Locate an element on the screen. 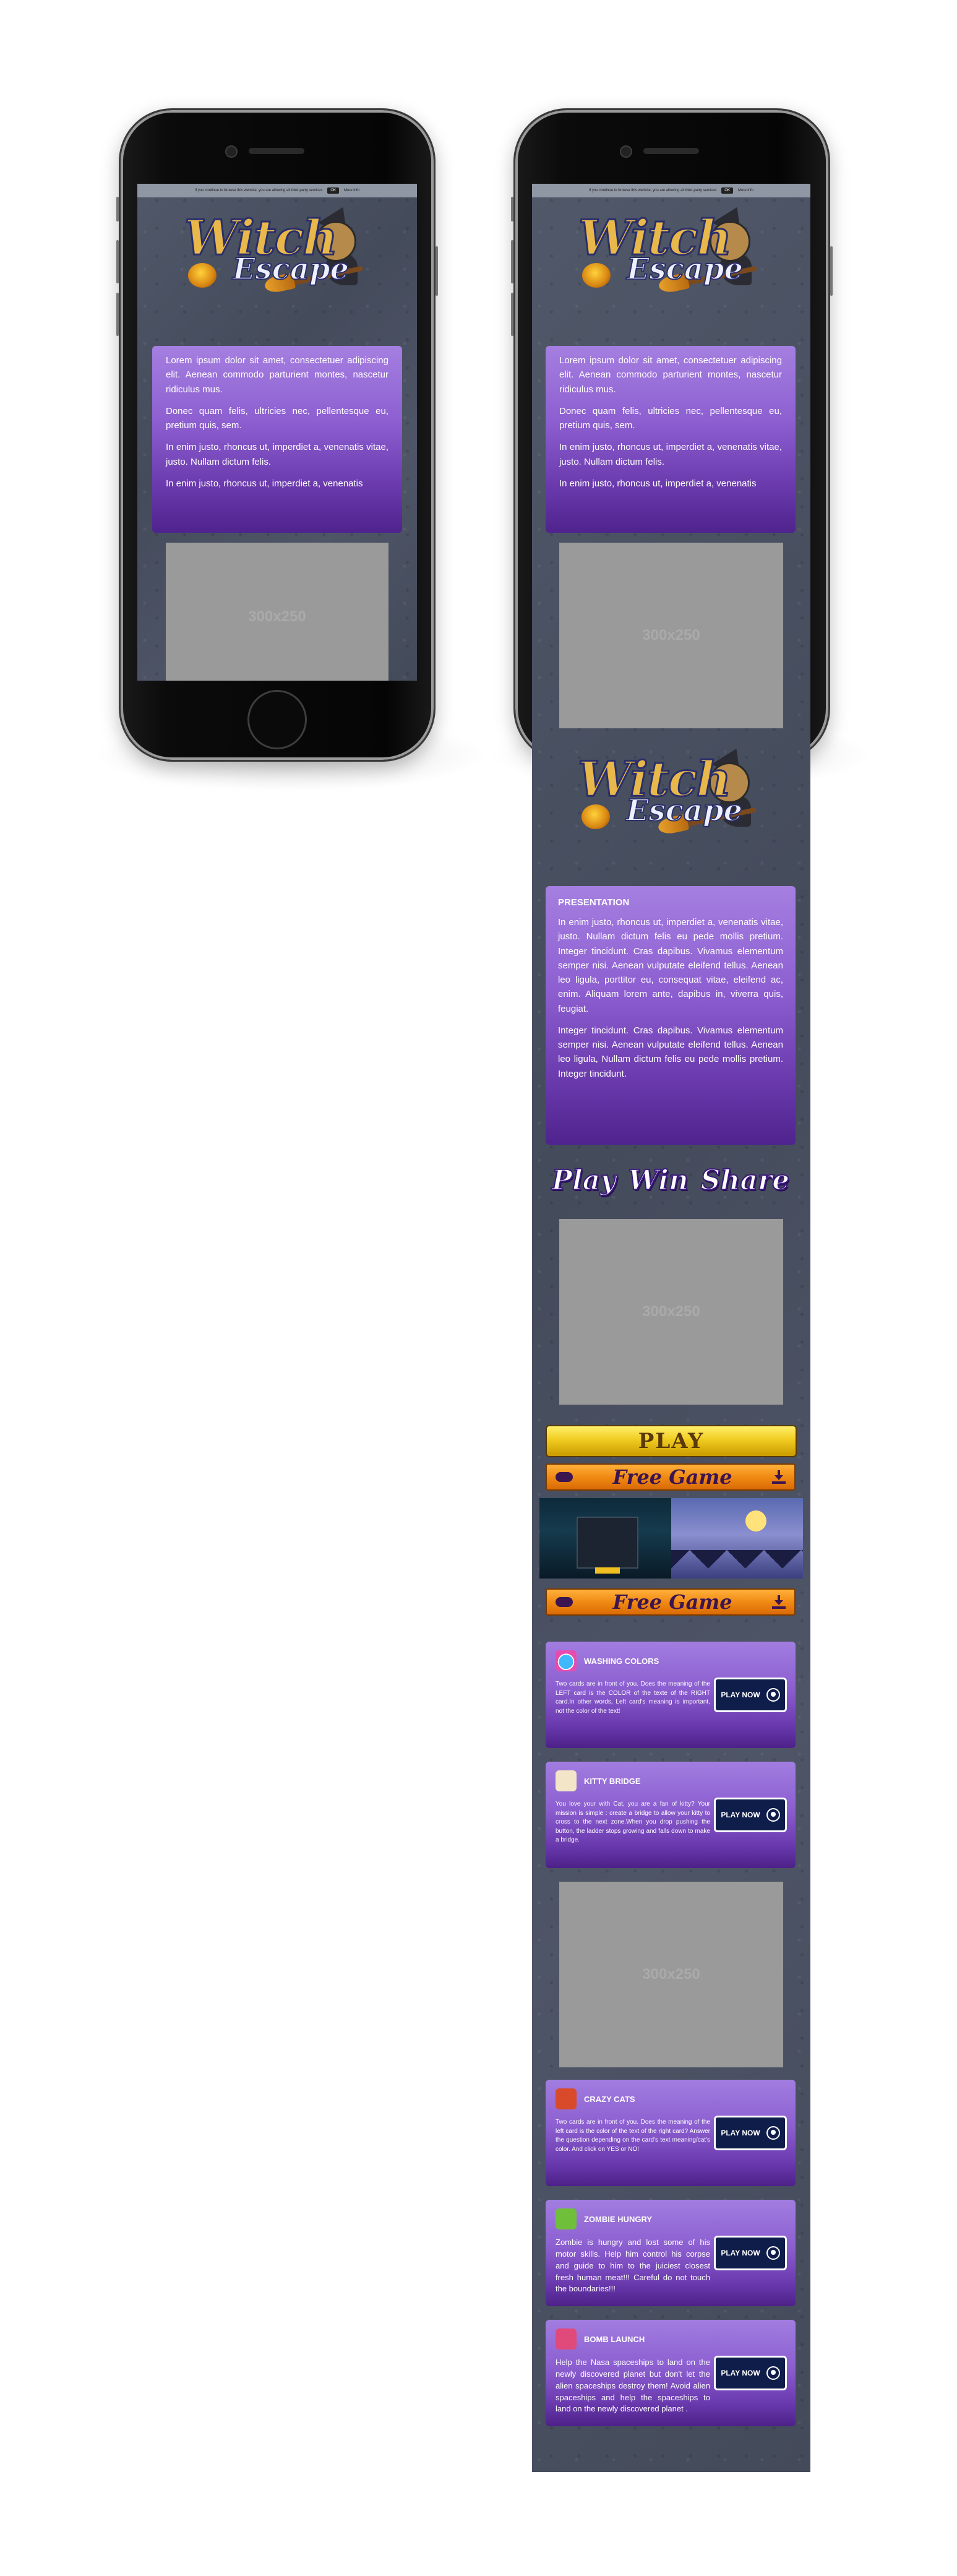  screenshot-button is located at coordinates (607, 1570).